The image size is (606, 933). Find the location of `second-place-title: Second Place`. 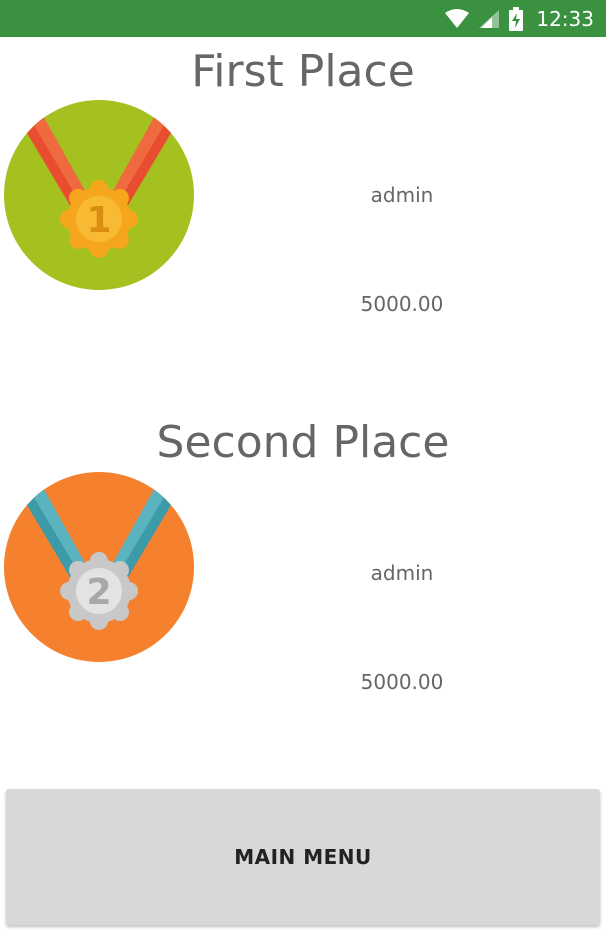

second-place-title: Second Place is located at coordinates (303, 442).